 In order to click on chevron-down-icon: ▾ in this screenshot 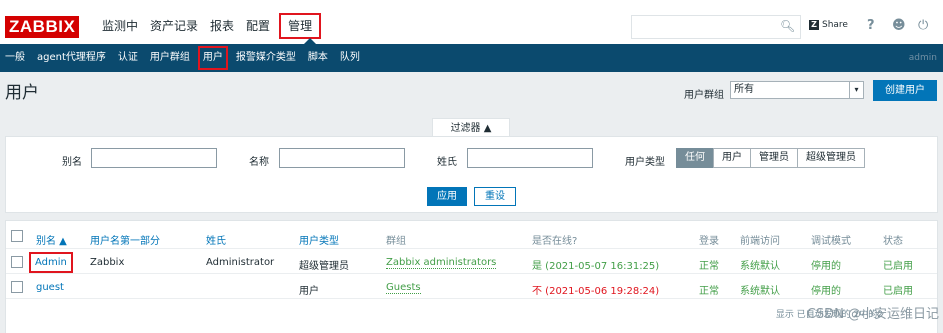, I will do `click(856, 90)`.